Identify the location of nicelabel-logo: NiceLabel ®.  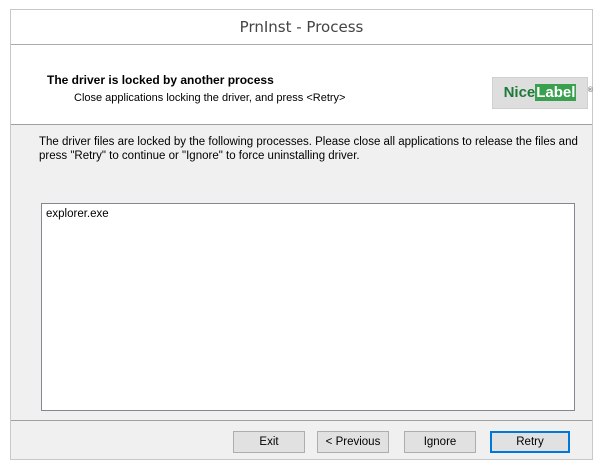
(542, 93).